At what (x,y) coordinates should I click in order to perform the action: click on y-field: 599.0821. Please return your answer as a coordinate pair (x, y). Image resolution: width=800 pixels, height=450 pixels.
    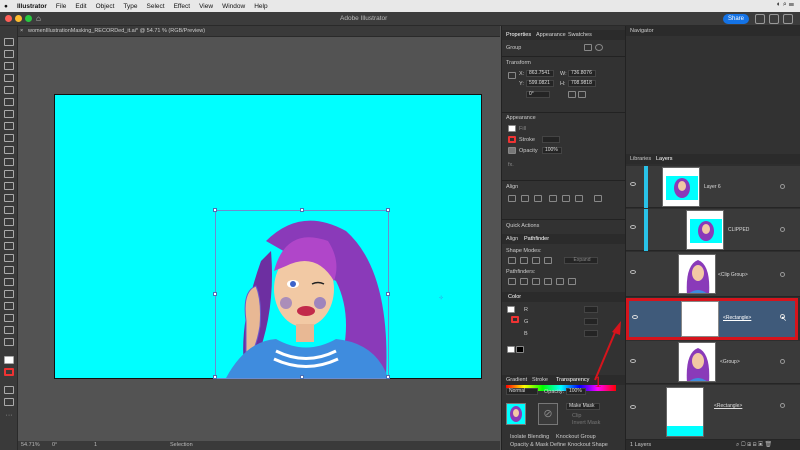
    Looking at the image, I should click on (540, 83).